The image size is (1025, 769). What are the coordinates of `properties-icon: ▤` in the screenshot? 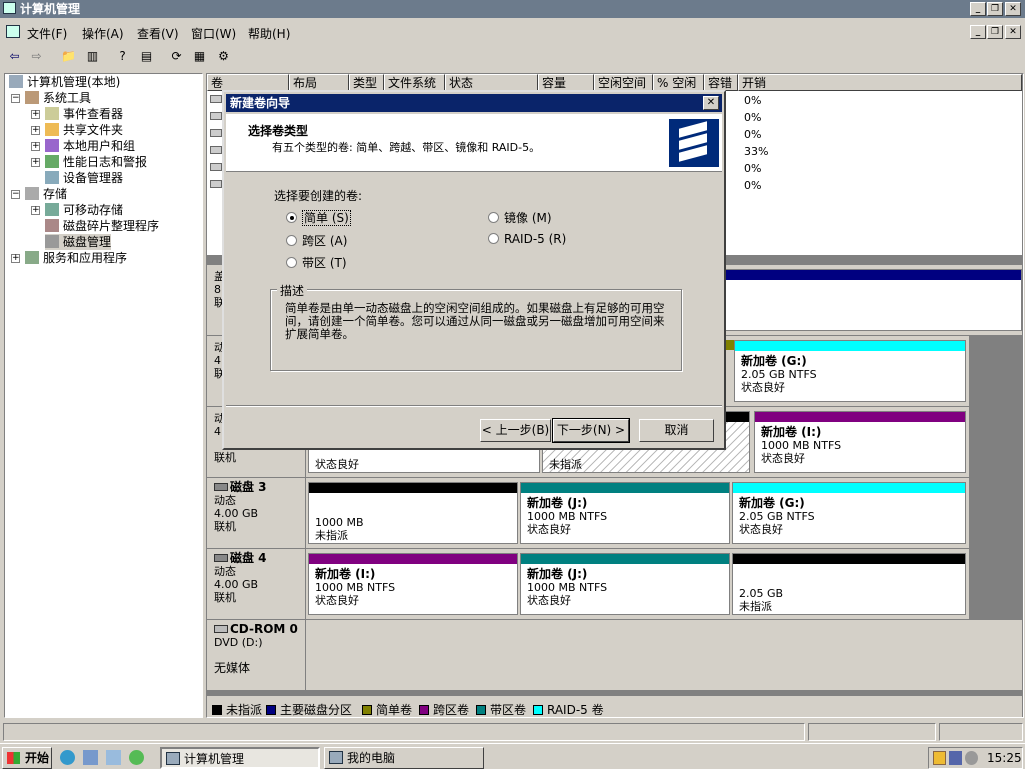 It's located at (146, 56).